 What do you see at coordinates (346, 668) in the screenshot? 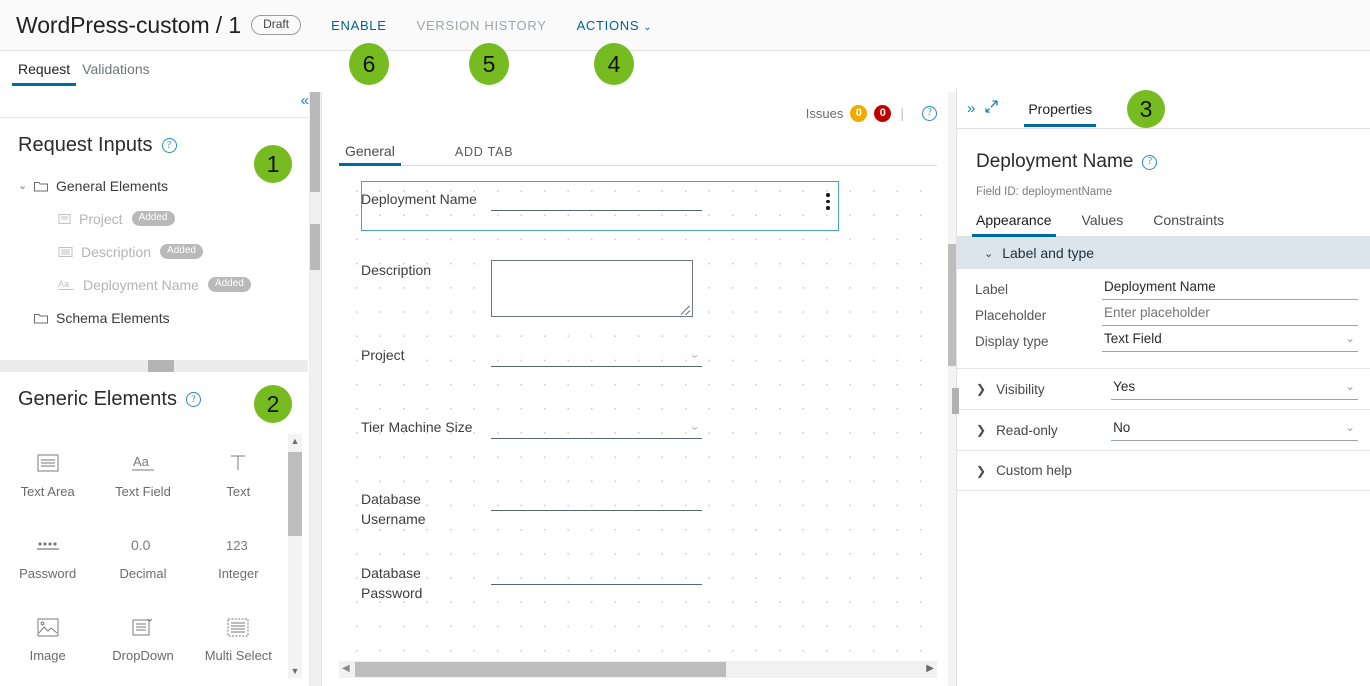
I see `scroll-left-icon: ◀` at bounding box center [346, 668].